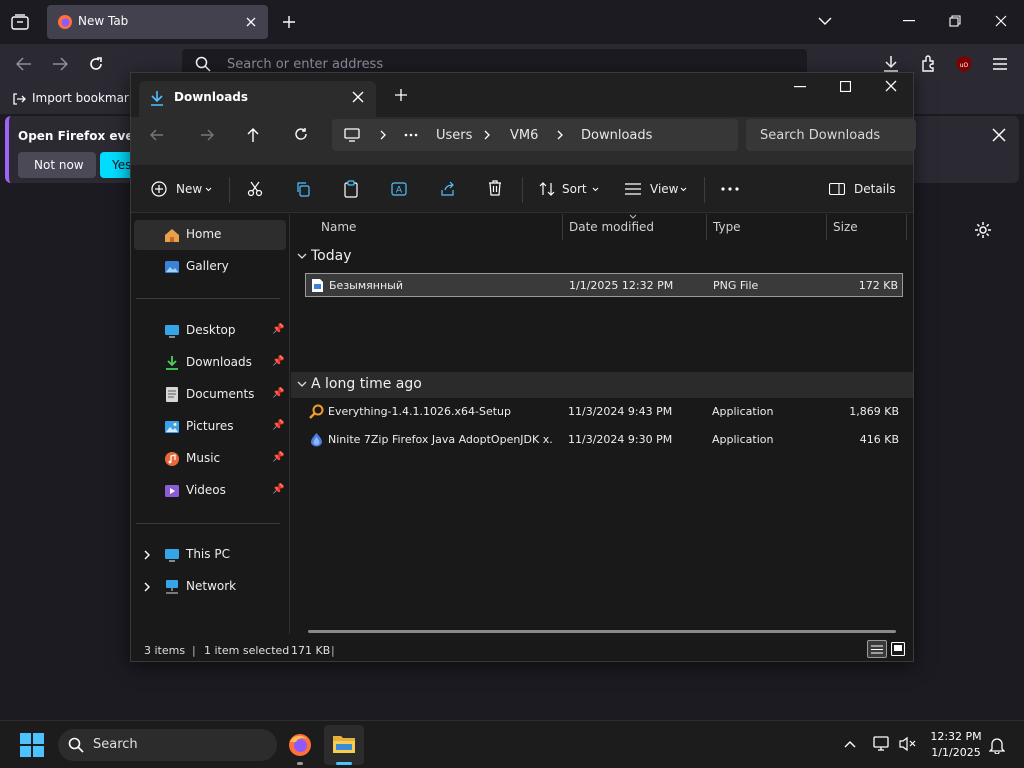  What do you see at coordinates (351, 189) in the screenshot?
I see `paste-icon` at bounding box center [351, 189].